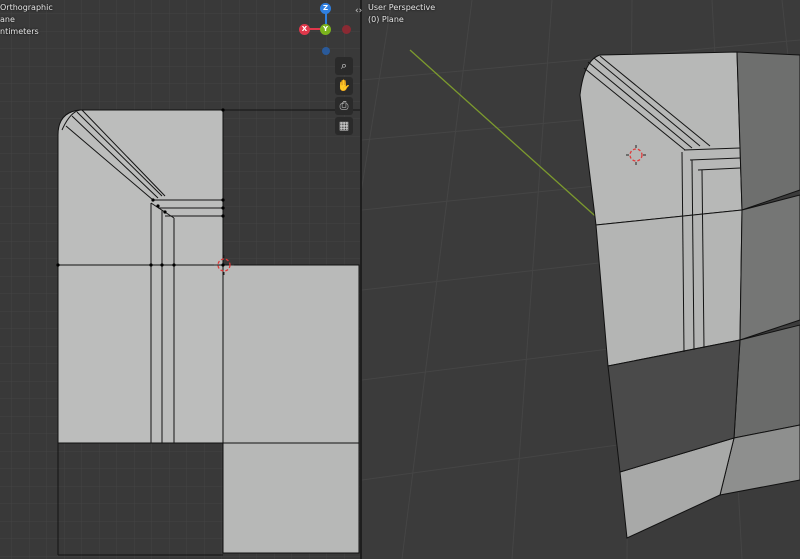  I want to click on persp-middle-face, so click(669, 288).